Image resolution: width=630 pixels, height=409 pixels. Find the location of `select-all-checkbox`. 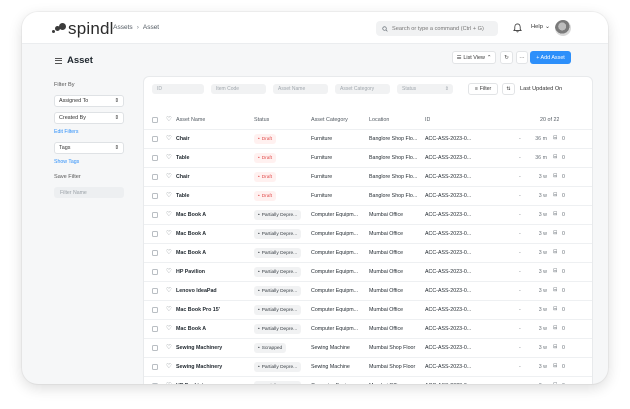

select-all-checkbox is located at coordinates (155, 120).